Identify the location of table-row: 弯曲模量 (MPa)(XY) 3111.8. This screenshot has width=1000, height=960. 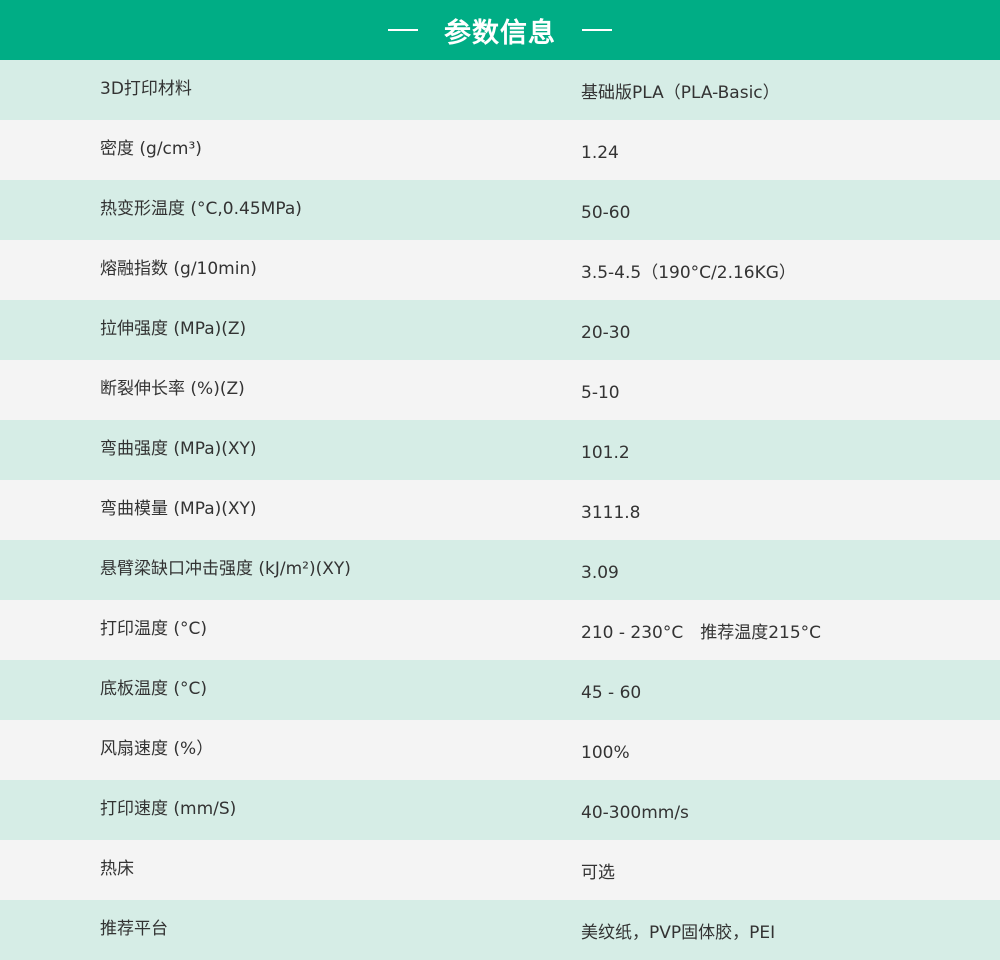
(500, 510).